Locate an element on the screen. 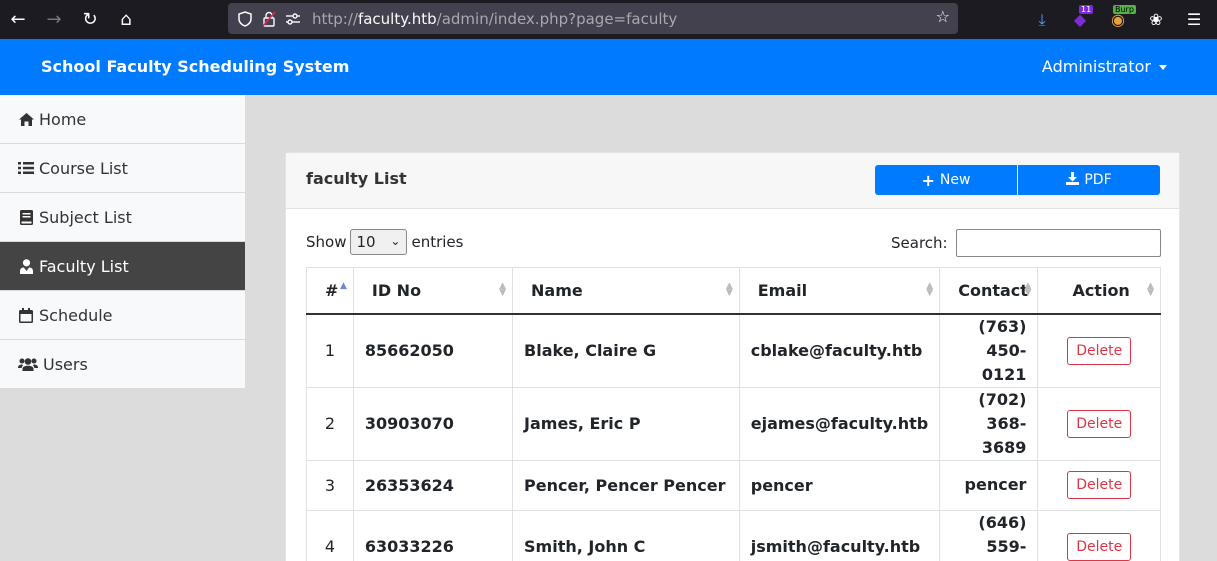 Image resolution: width=1217 pixels, height=561 pixels. search-label: Search: is located at coordinates (919, 243).